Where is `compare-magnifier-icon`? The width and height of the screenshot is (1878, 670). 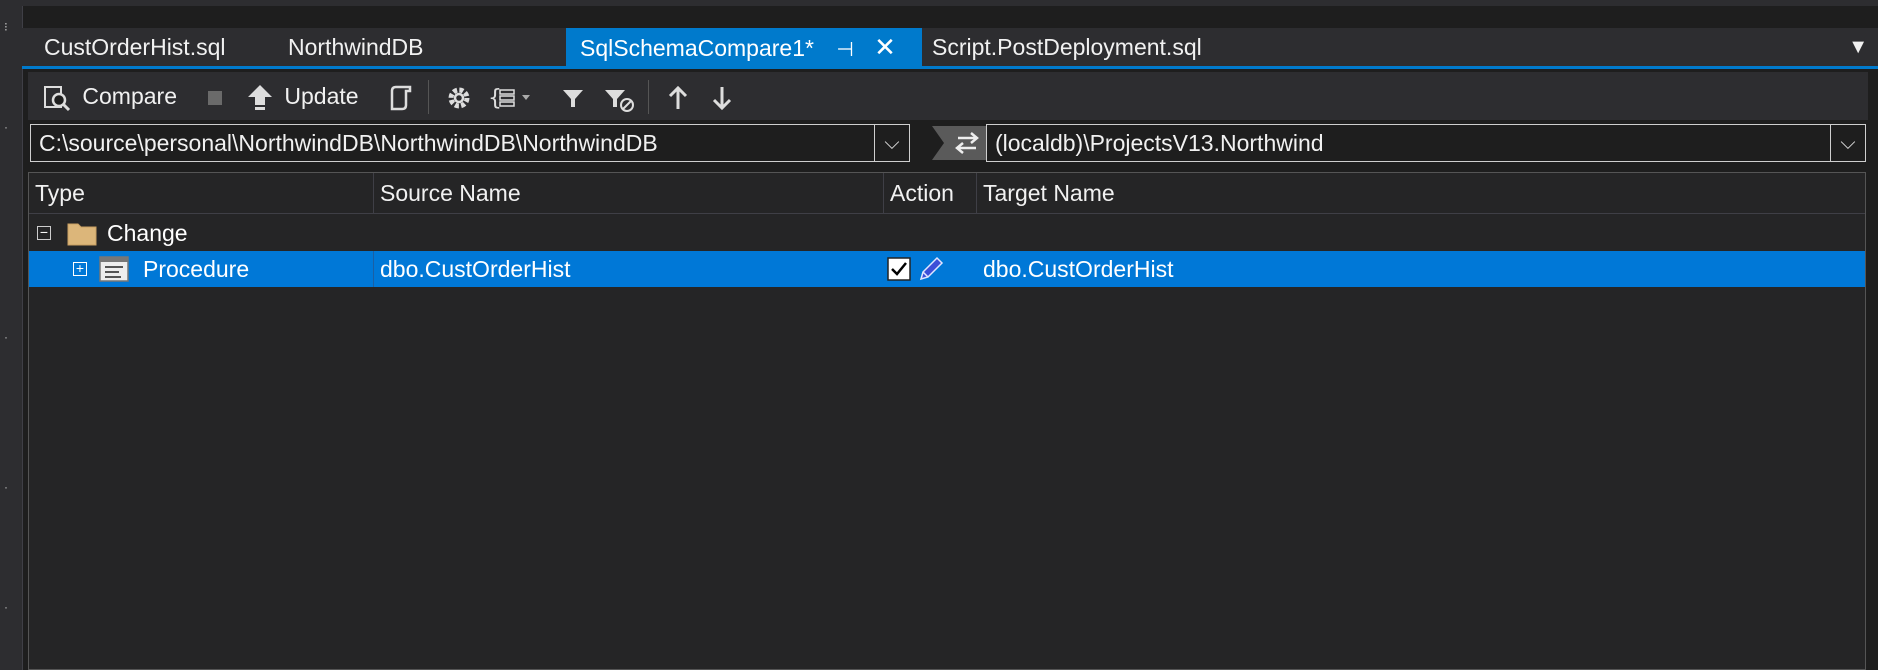
compare-magnifier-icon is located at coordinates (57, 98).